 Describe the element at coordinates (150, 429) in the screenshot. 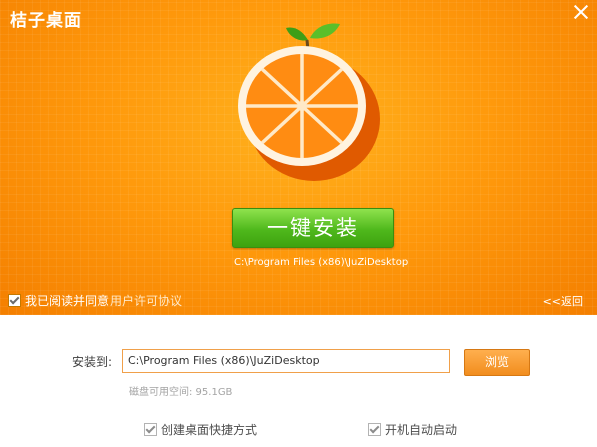

I see `desktop-shortcut-checkbox` at that location.